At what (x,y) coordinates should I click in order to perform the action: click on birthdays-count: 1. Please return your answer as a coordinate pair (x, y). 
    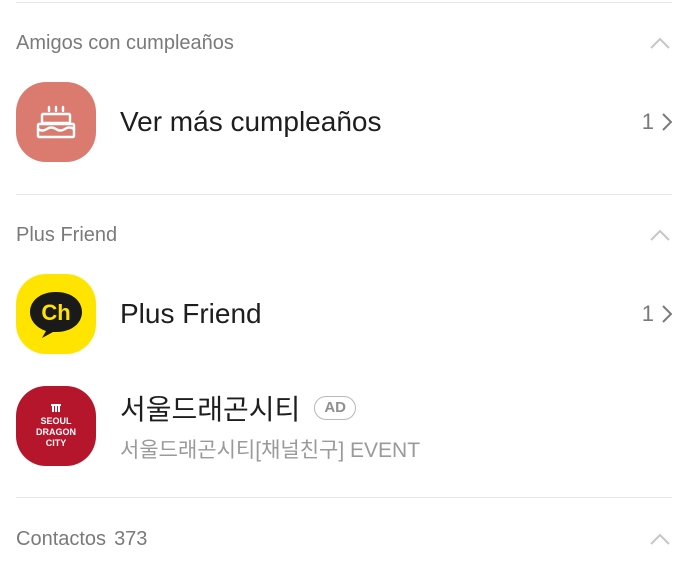
    Looking at the image, I should click on (647, 121).